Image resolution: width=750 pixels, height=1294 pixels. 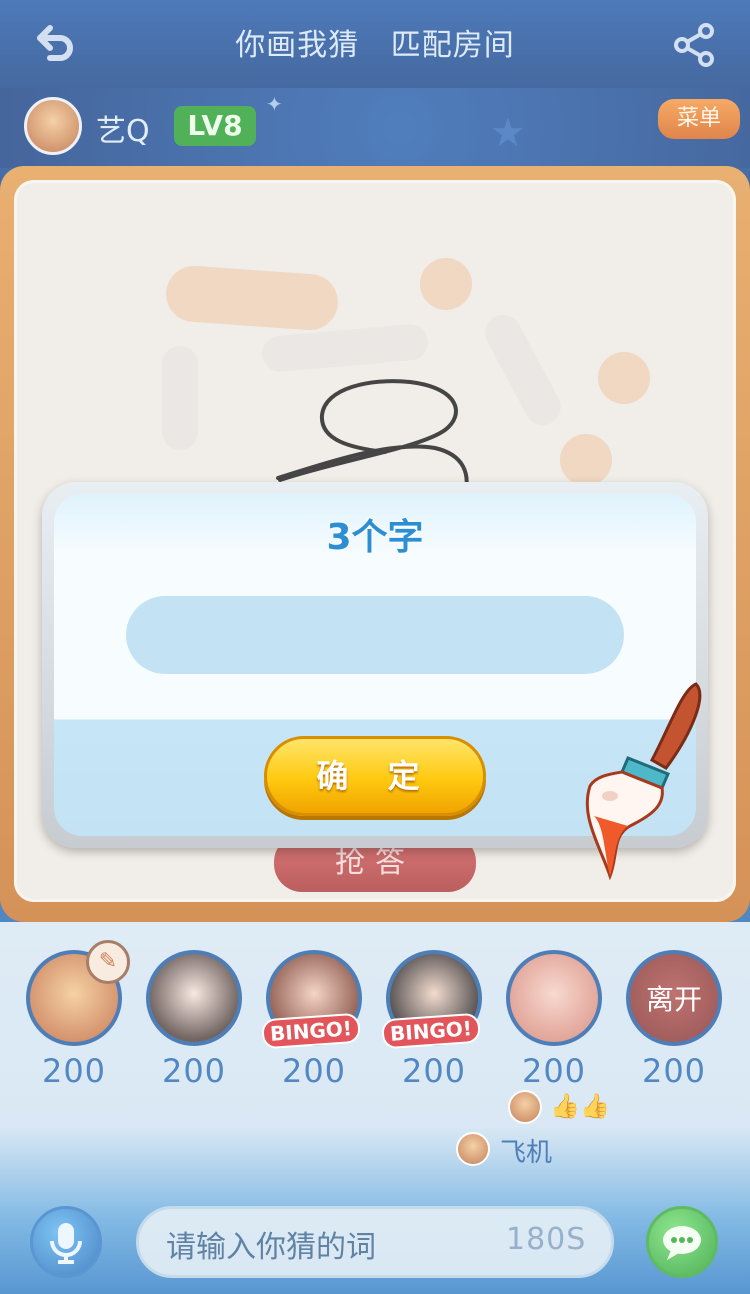 What do you see at coordinates (643, 781) in the screenshot?
I see `paintbrush-icon` at bounding box center [643, 781].